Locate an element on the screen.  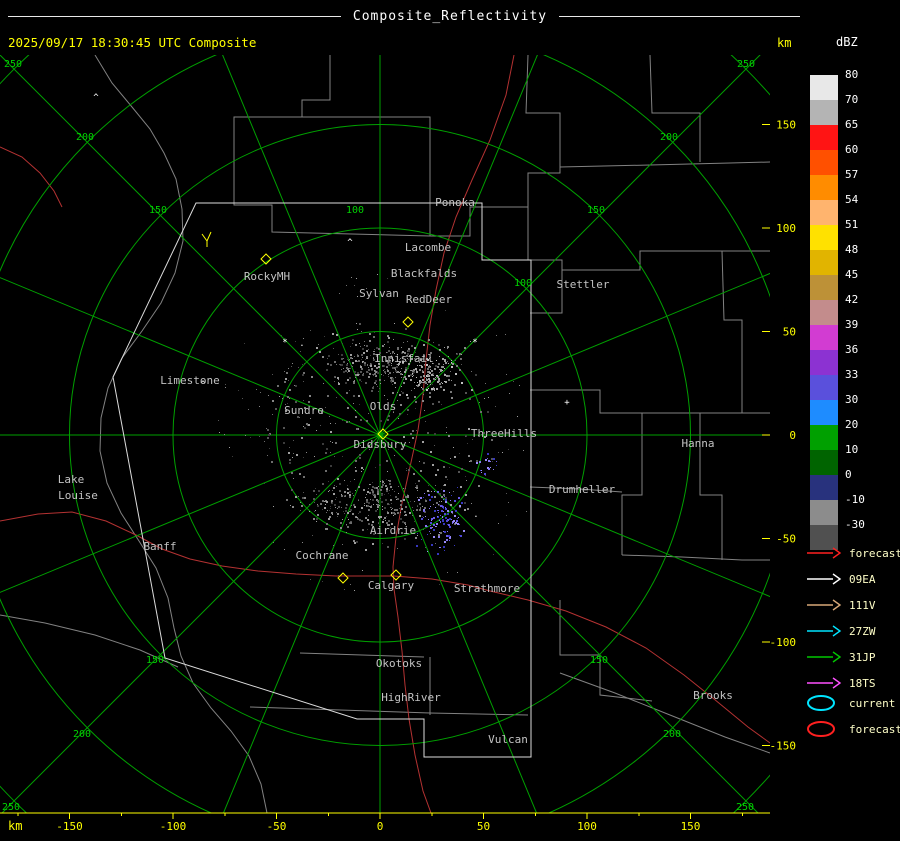
colorbar-value-label: 70 is located at coordinates (852, 99).